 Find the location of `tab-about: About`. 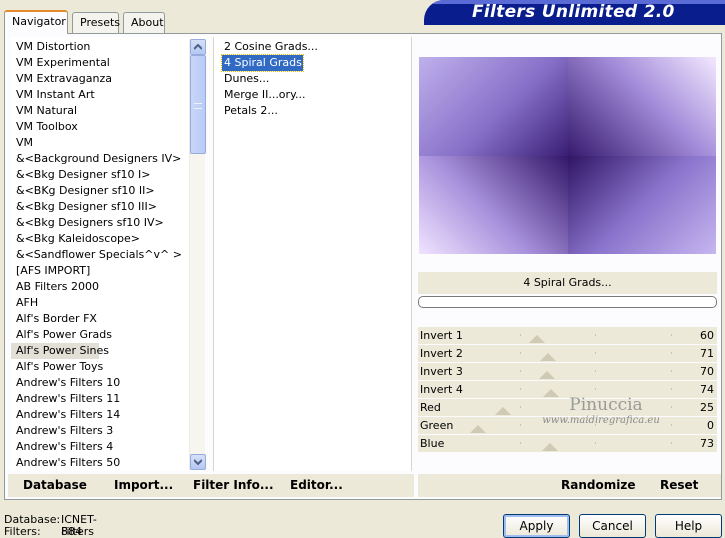

tab-about: About is located at coordinates (144, 22).